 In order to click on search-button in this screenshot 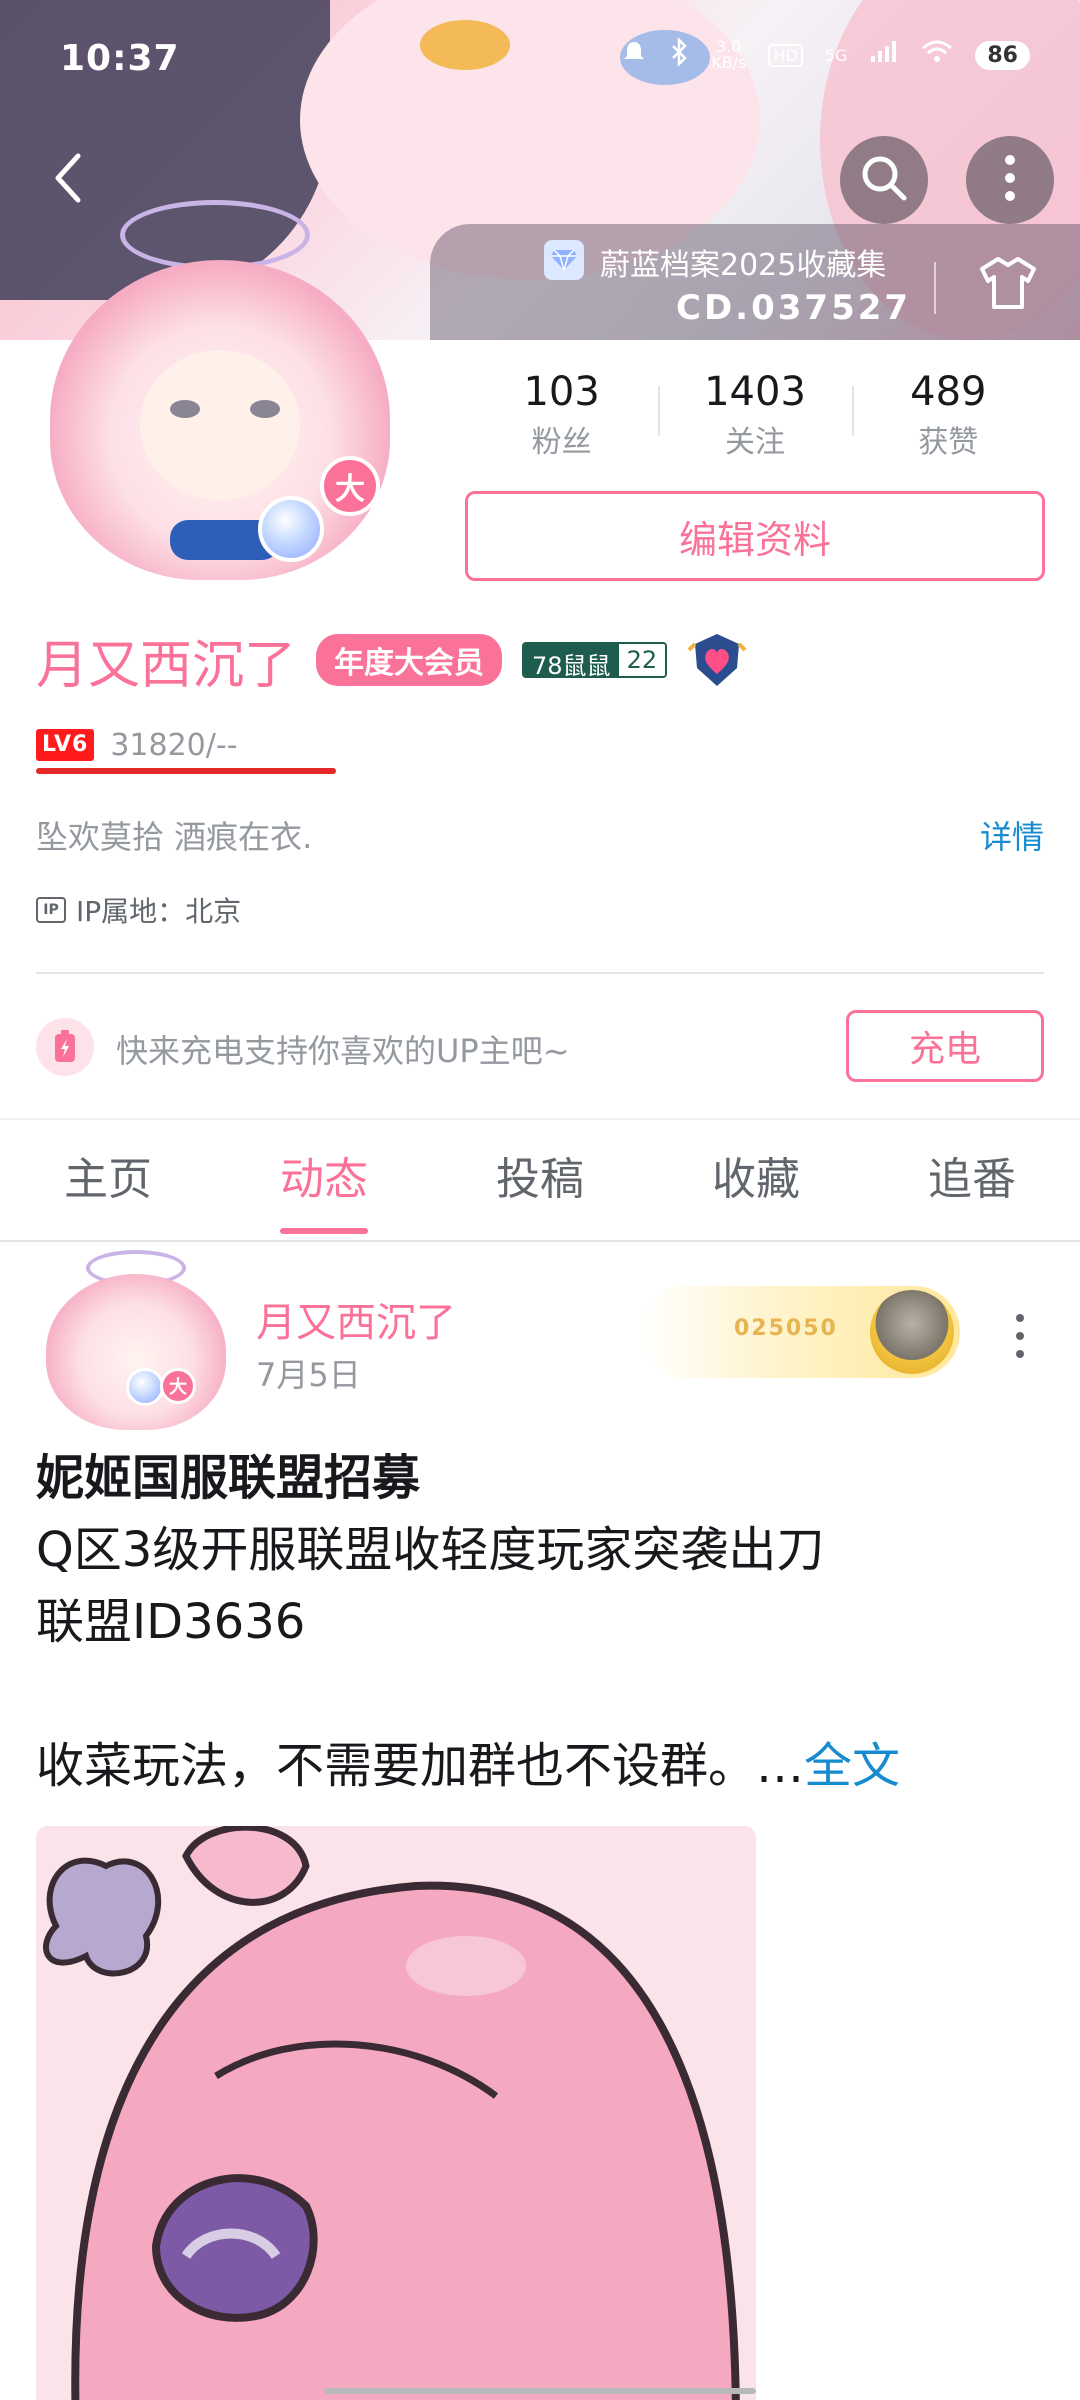, I will do `click(884, 180)`.